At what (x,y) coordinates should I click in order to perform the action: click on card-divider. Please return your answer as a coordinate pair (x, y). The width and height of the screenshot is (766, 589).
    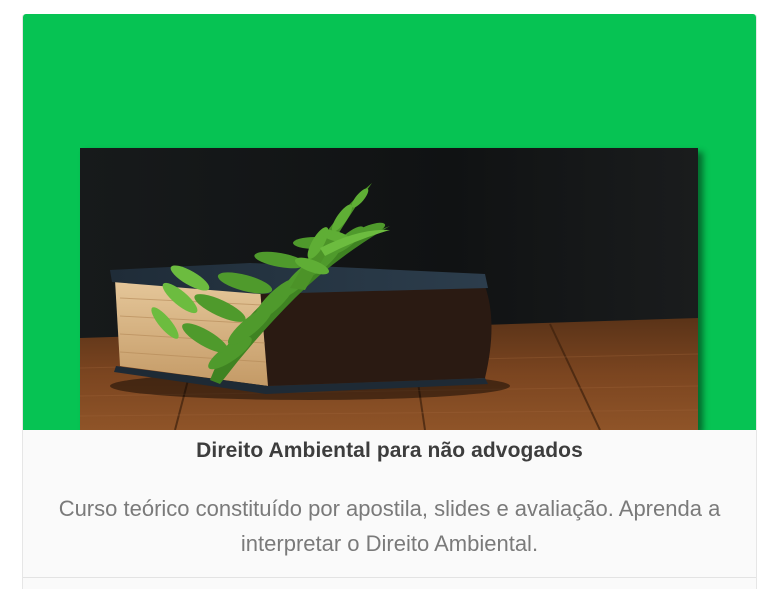
    Looking at the image, I should click on (389, 577).